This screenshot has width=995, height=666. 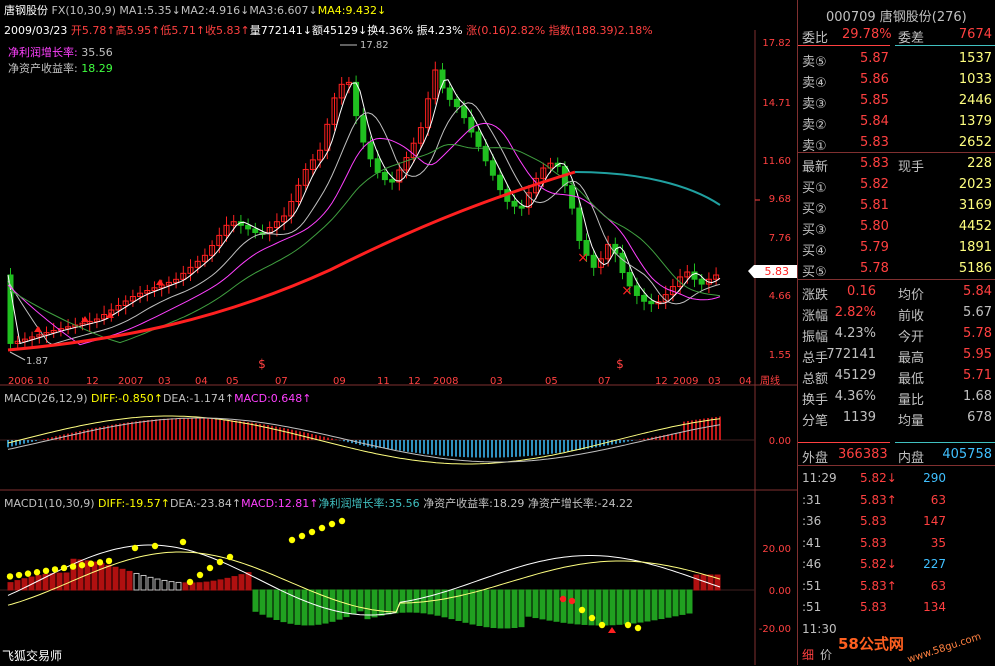 What do you see at coordinates (130, 381) in the screenshot?
I see `month-axis-label: 2007` at bounding box center [130, 381].